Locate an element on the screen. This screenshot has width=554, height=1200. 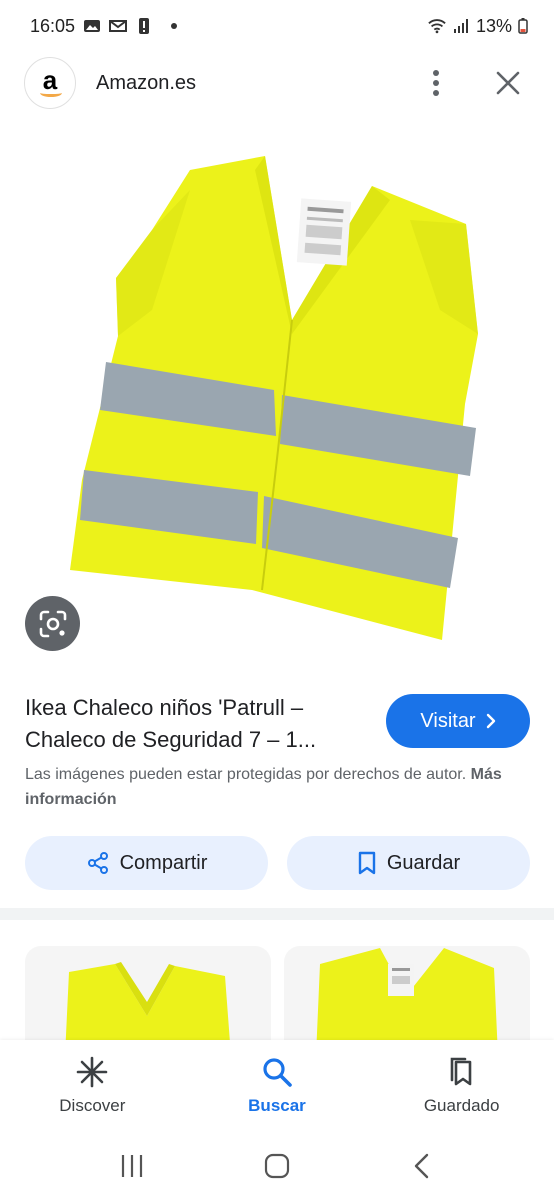
bookmark-icon is located at coordinates (367, 863).